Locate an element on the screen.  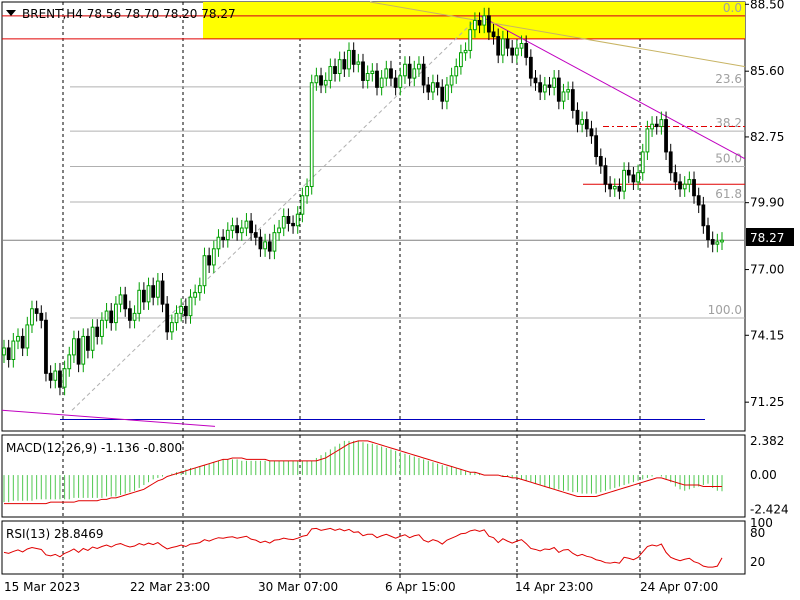
fib-level-label: 50.0 is located at coordinates (728, 158).